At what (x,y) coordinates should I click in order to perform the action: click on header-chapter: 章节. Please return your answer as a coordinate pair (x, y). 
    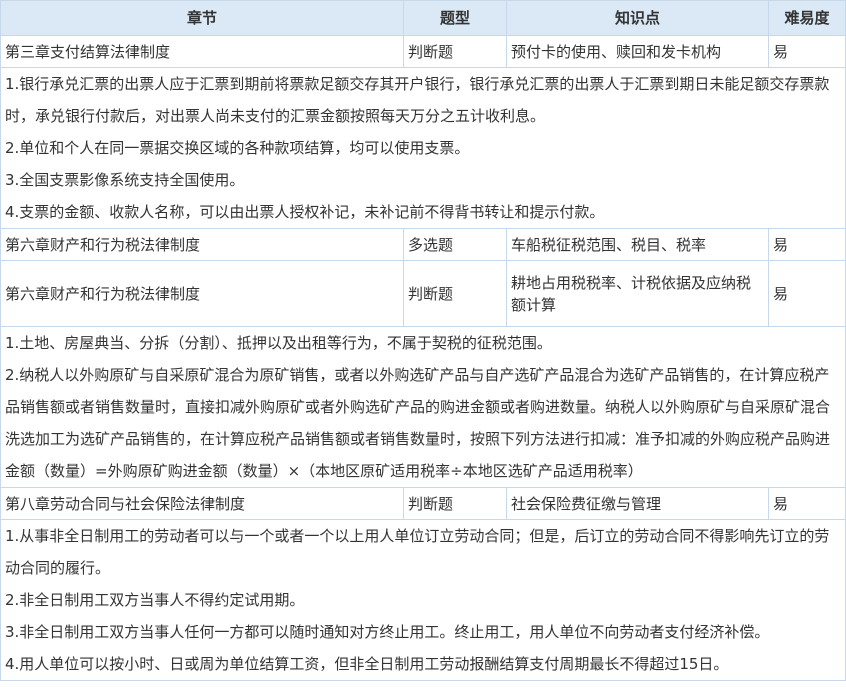
    Looking at the image, I should click on (202, 18).